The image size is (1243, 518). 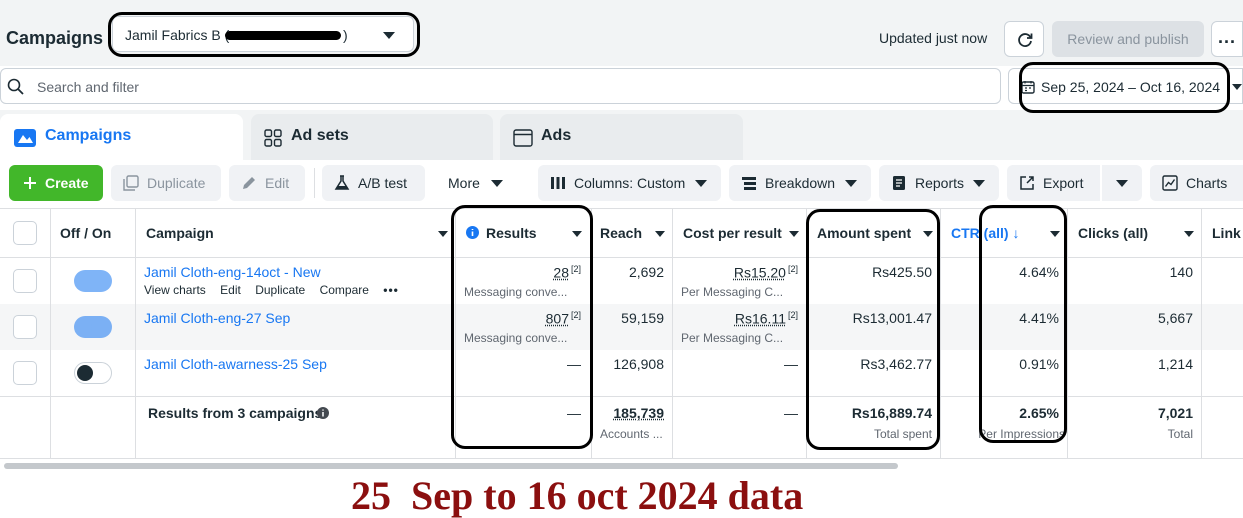 What do you see at coordinates (1063, 183) in the screenshot?
I see `export-label: Export` at bounding box center [1063, 183].